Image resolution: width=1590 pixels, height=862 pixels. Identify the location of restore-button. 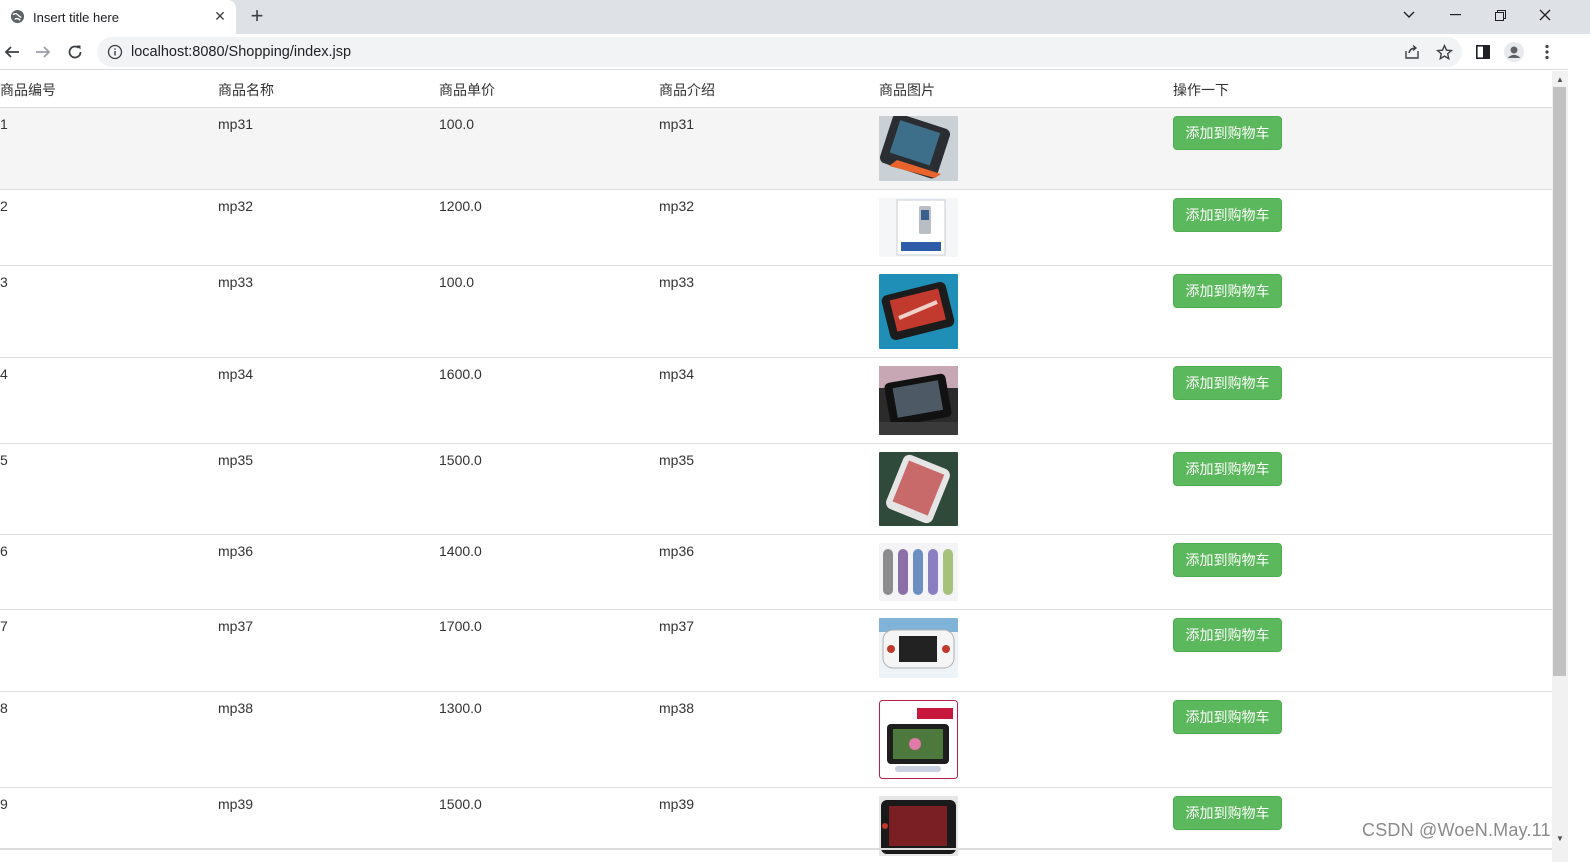
(1500, 15).